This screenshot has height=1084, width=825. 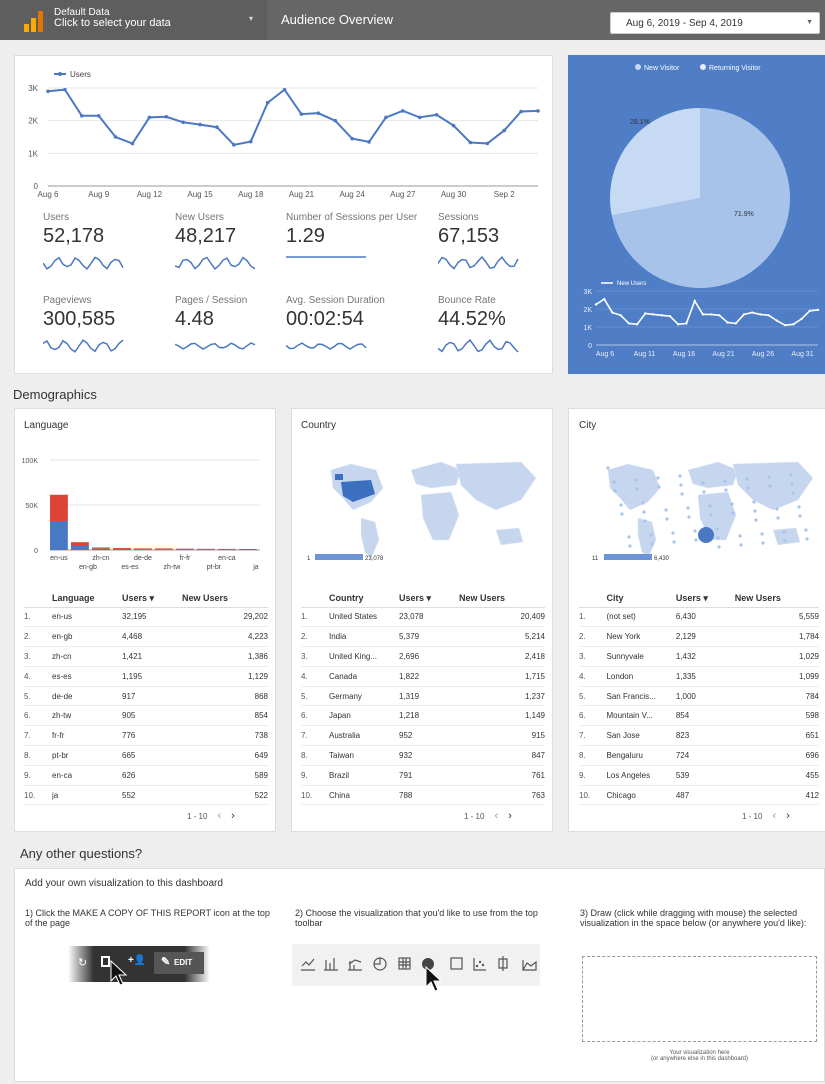 I want to click on table-row: 2. New York 2,129 1,784, so click(x=699, y=637).